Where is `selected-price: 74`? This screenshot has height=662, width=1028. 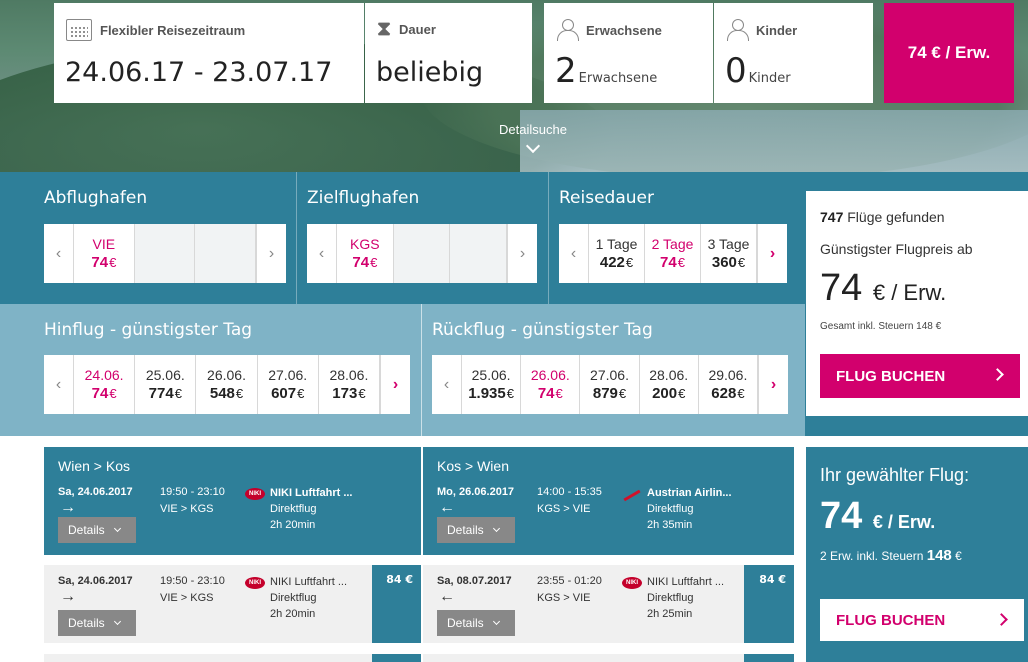 selected-price: 74 is located at coordinates (841, 516).